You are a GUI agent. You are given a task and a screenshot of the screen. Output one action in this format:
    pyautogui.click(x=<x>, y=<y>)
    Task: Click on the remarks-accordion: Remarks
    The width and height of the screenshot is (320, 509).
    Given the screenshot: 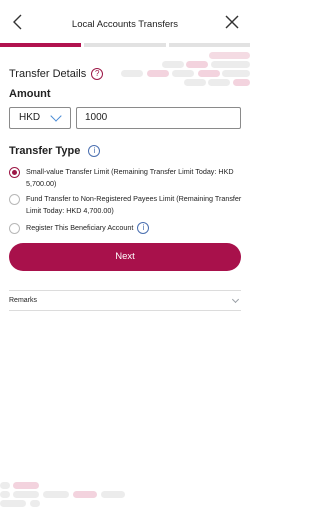 What is the action you would take?
    pyautogui.click(x=125, y=299)
    